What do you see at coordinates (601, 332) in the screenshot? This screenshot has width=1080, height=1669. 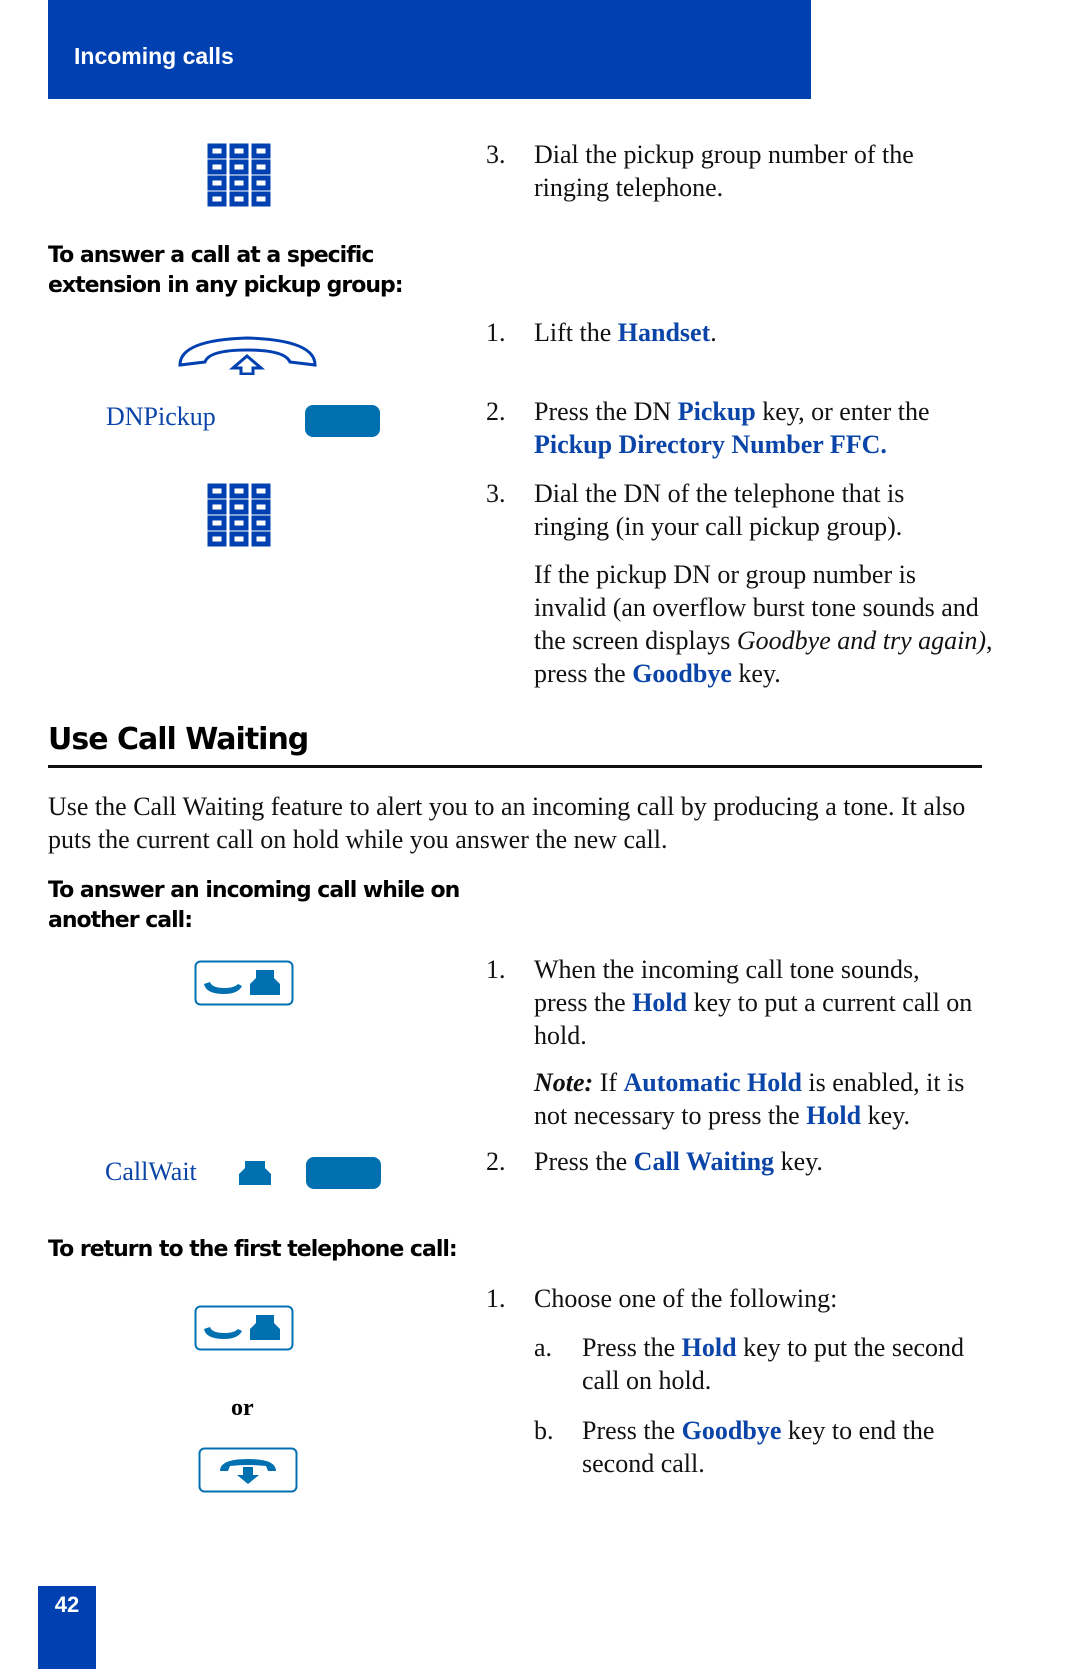 I see `step-lift-handset: 1. Lift the Handset.` at bounding box center [601, 332].